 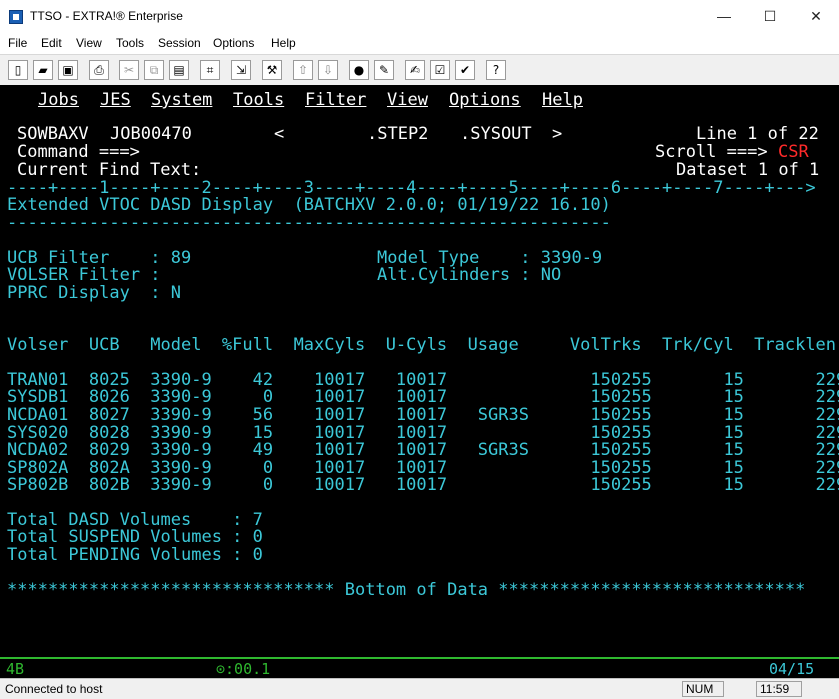 What do you see at coordinates (415, 70) in the screenshot?
I see `edit-icon: ✍` at bounding box center [415, 70].